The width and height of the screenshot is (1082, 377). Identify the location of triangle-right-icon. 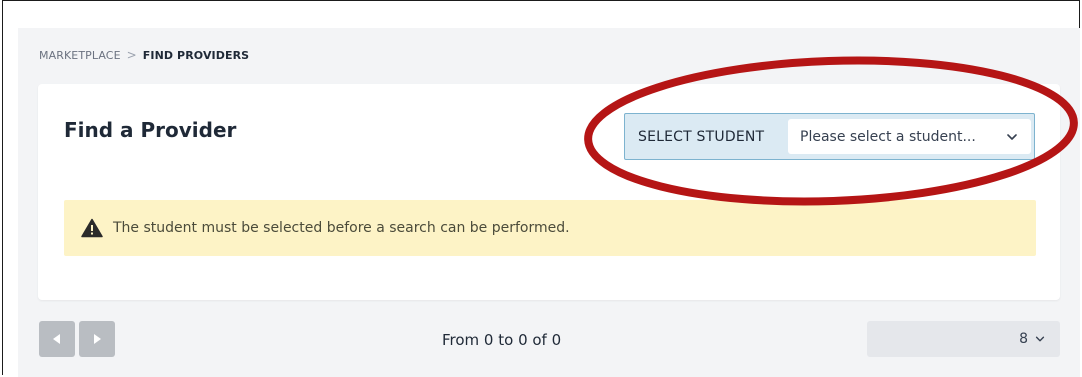
(97, 339).